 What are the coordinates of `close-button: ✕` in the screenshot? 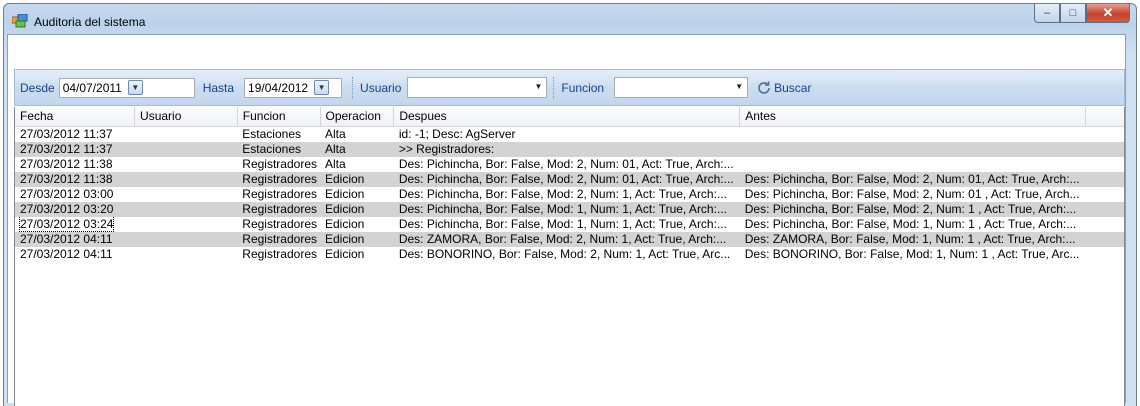 It's located at (1108, 13).